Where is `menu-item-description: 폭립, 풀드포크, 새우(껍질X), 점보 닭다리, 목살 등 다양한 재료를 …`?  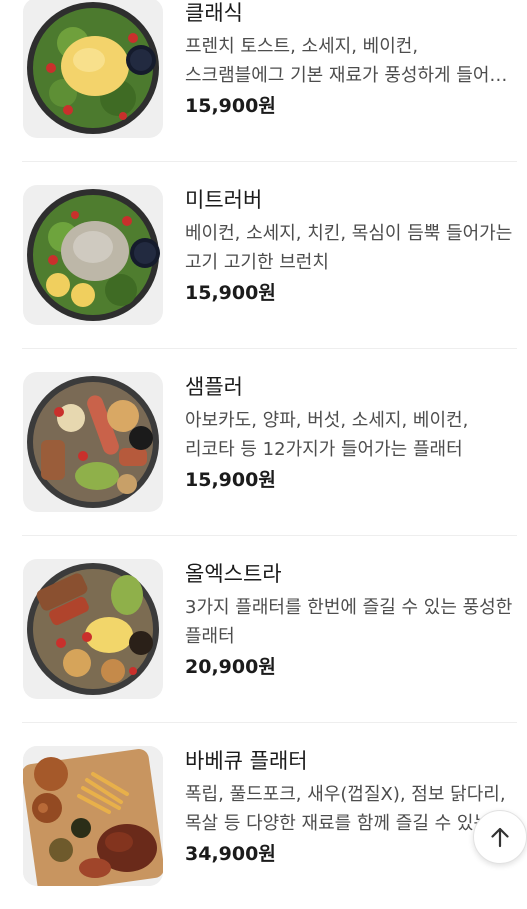
menu-item-description: 폭립, 풀드포크, 새우(껍질X), 점보 닭다리, 목살 등 다양한 재료를 … is located at coordinates (345, 809).